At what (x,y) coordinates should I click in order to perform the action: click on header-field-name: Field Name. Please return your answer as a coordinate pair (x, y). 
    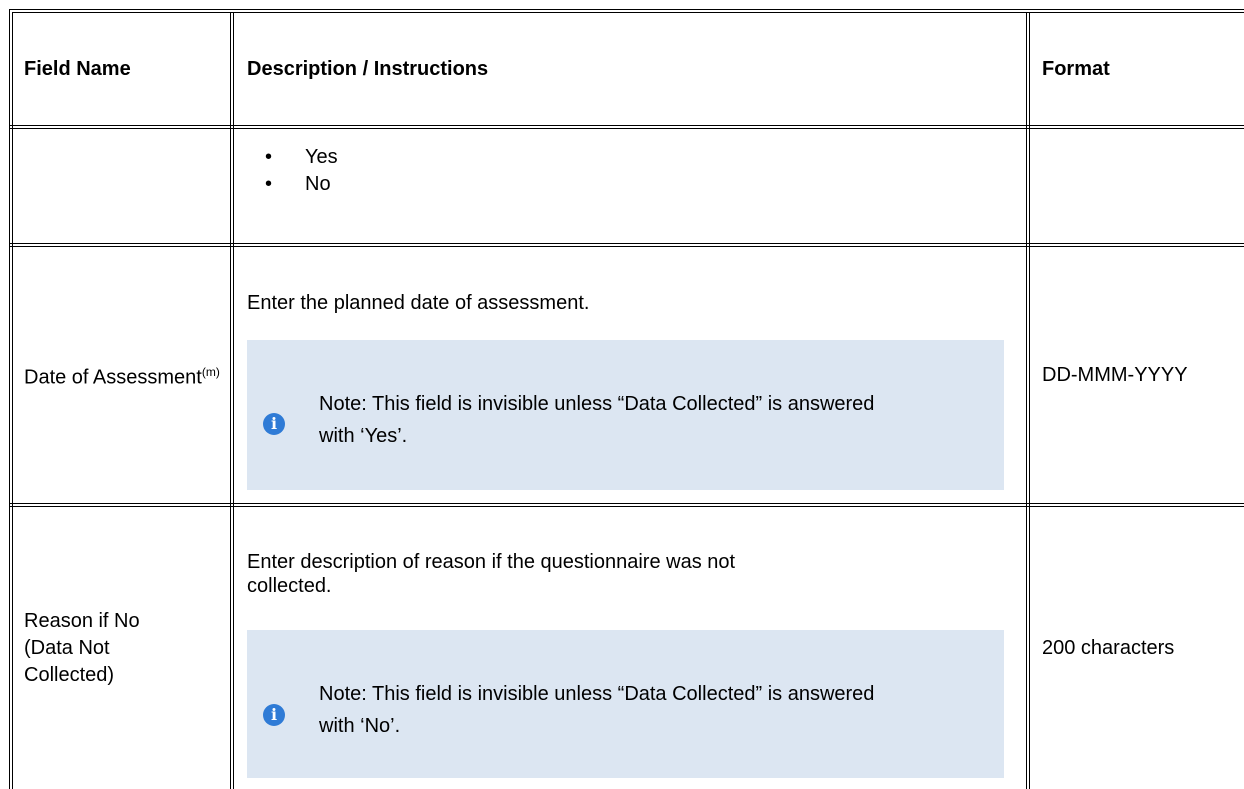
    Looking at the image, I should click on (77, 68).